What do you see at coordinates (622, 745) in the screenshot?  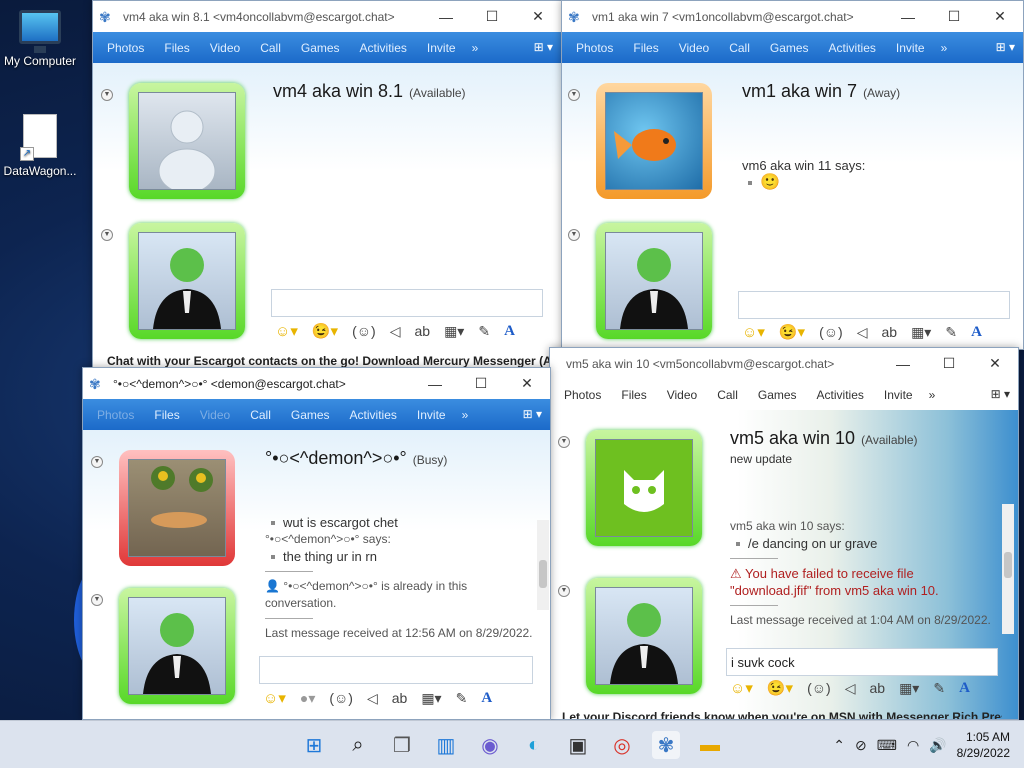 I see `chrome-icon: ◎` at bounding box center [622, 745].